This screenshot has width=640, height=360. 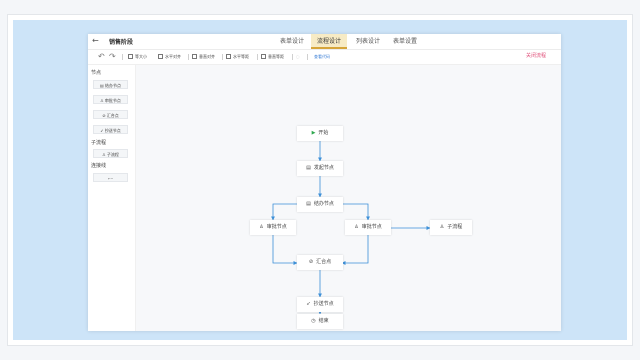 I want to click on palette-item-approve-node: ♙ 审批节点, so click(x=110, y=99).